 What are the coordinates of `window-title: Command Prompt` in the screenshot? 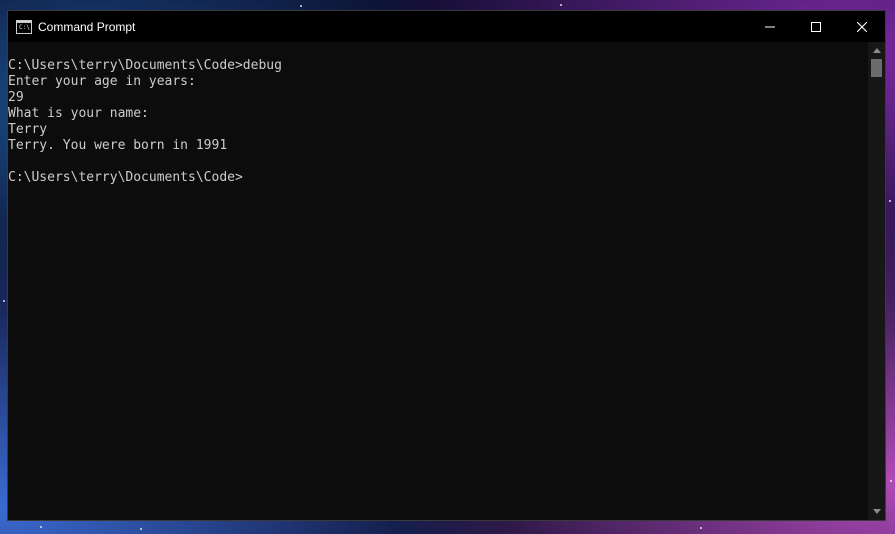 It's located at (87, 26).